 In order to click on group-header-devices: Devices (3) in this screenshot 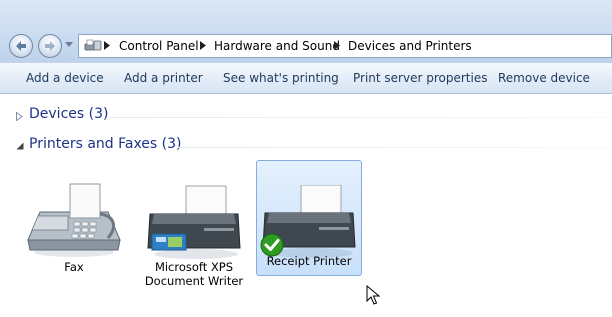, I will do `click(306, 117)`.